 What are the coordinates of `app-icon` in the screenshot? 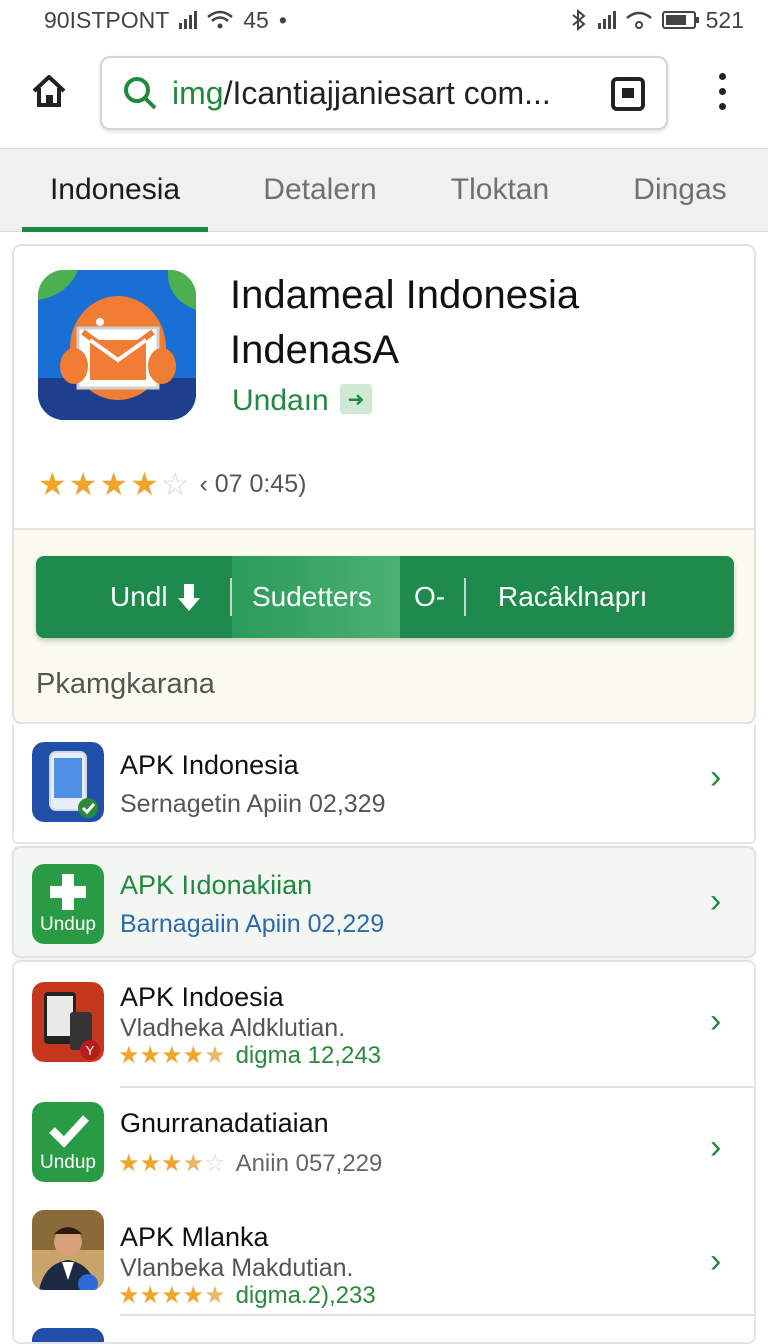 It's located at (117, 345).